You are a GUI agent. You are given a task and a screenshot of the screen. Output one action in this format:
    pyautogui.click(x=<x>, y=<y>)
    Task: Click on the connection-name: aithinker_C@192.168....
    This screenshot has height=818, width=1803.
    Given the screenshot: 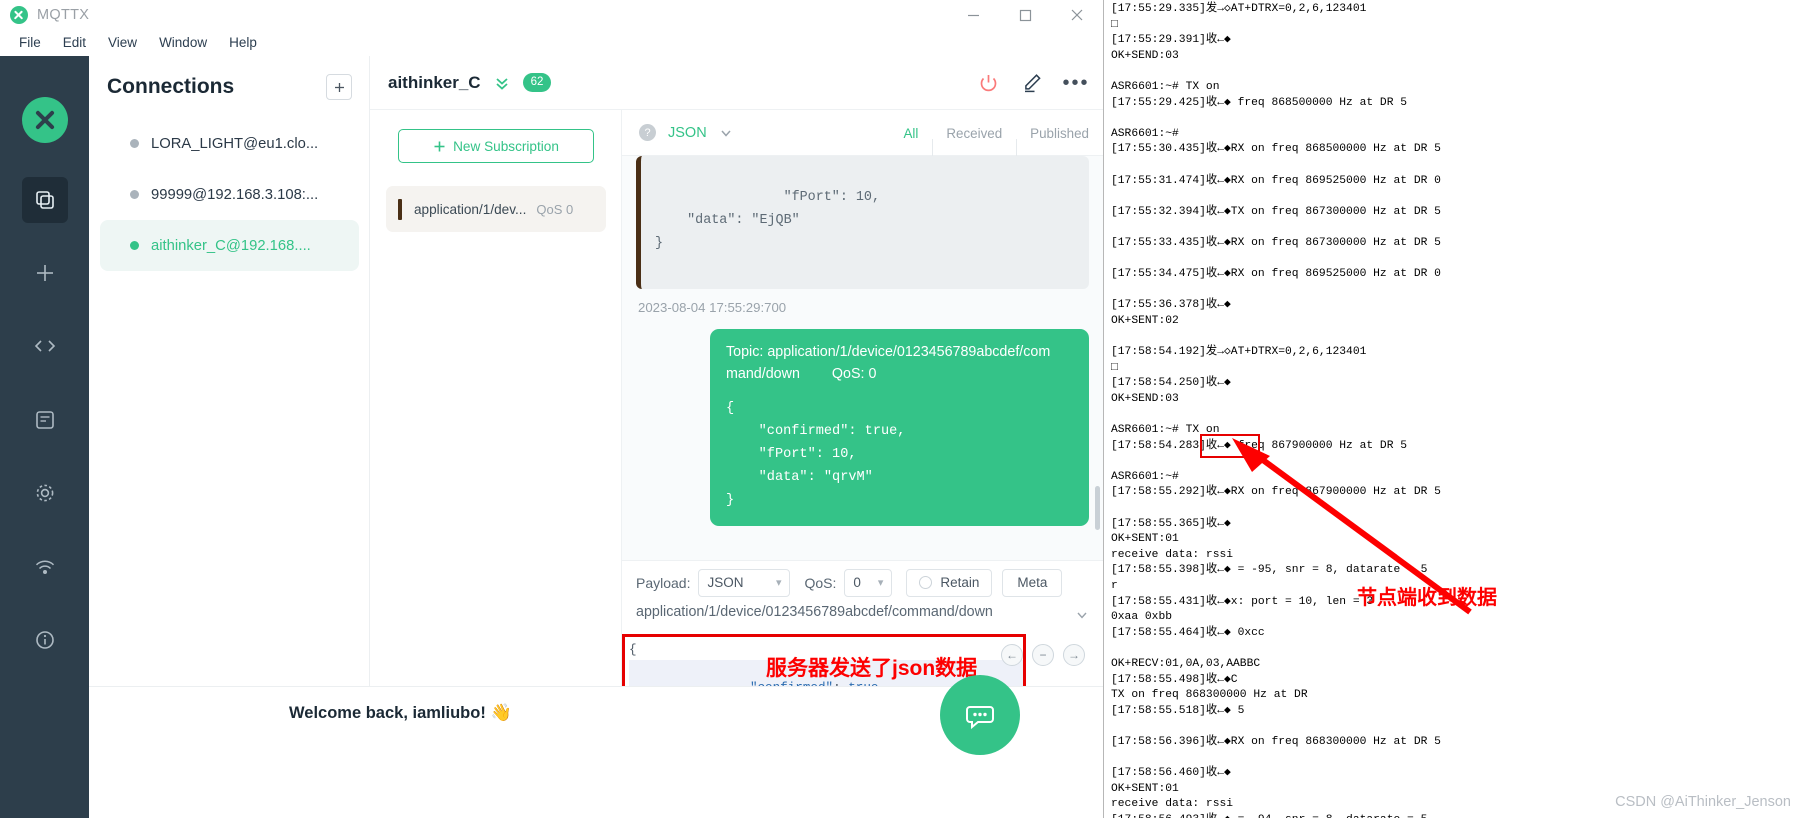 What is the action you would take?
    pyautogui.click(x=231, y=245)
    